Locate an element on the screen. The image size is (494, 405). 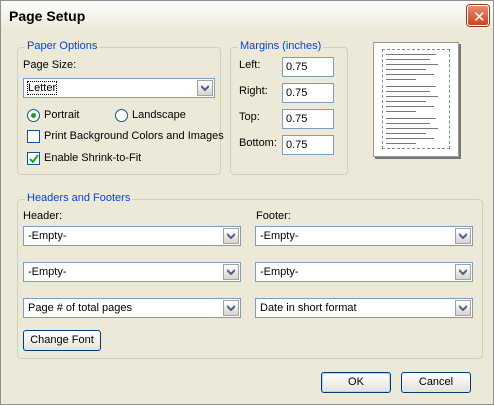
cancel-button: Cancel is located at coordinates (436, 382).